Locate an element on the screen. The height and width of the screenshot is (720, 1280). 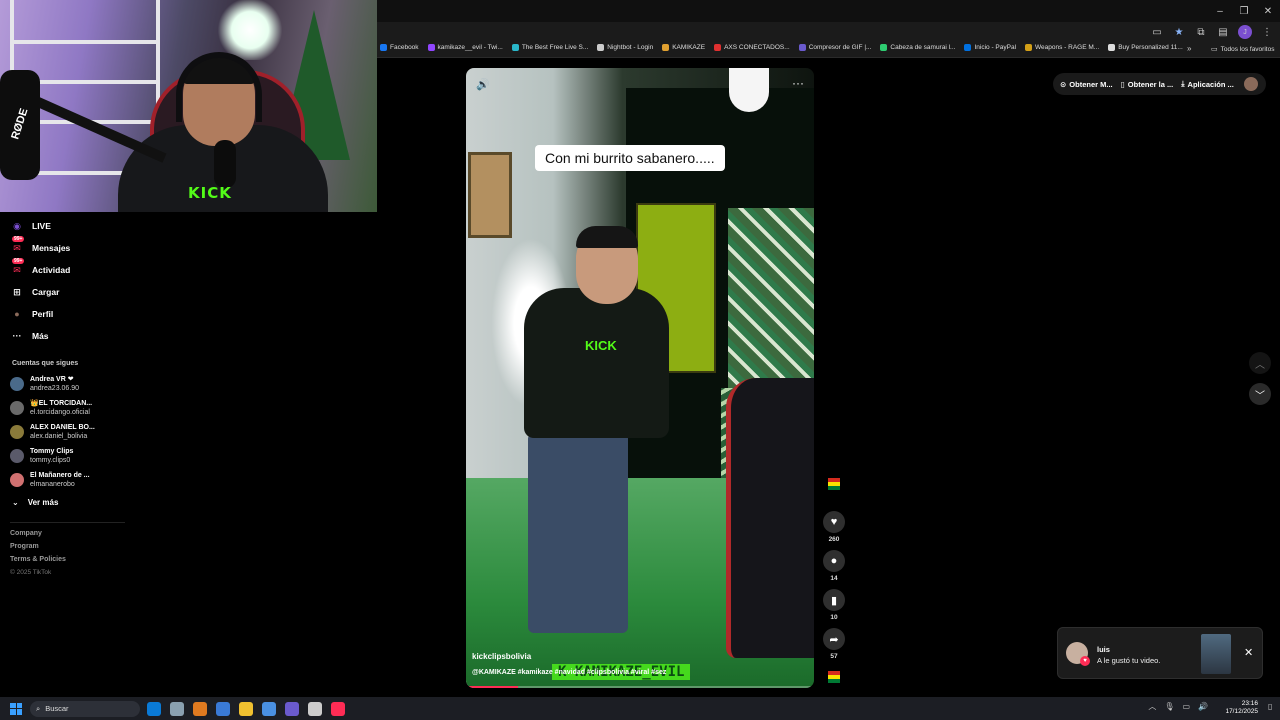
microphone-tray-icon: 🎙 is located at coordinates (1169, 706).